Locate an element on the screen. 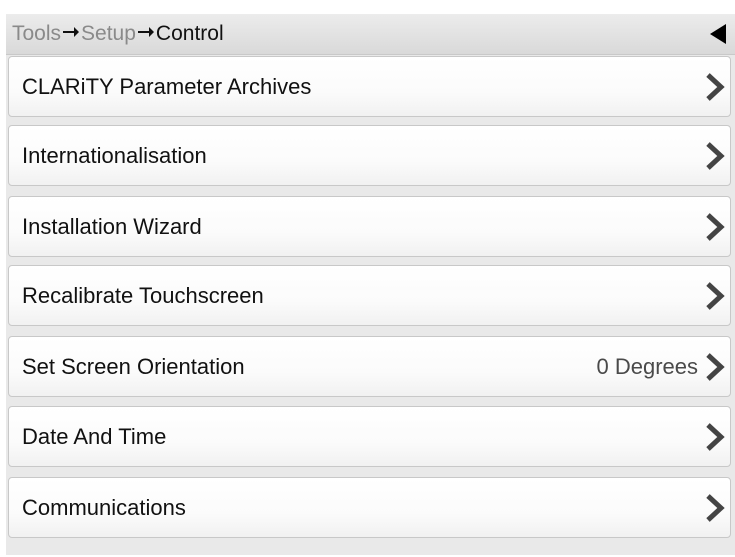 The image size is (735, 557). menu-item-label: Set Screen Orientation is located at coordinates (133, 366).